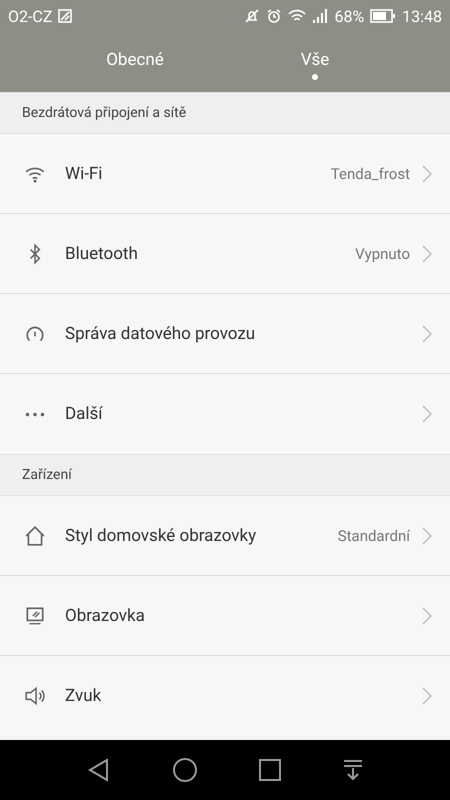  What do you see at coordinates (422, 16) in the screenshot?
I see `clock-time: 13:48` at bounding box center [422, 16].